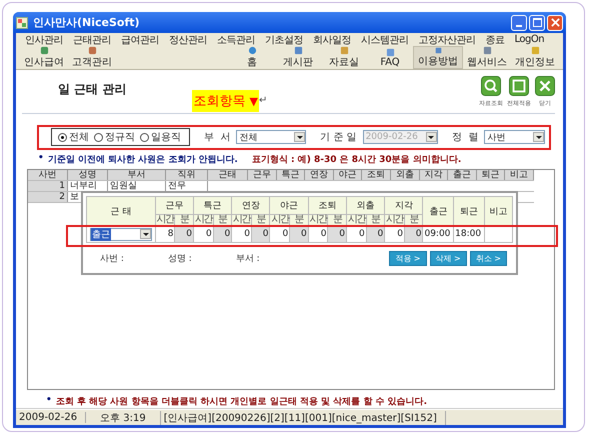  I want to click on toolbar-button: 자료실, so click(344, 57).